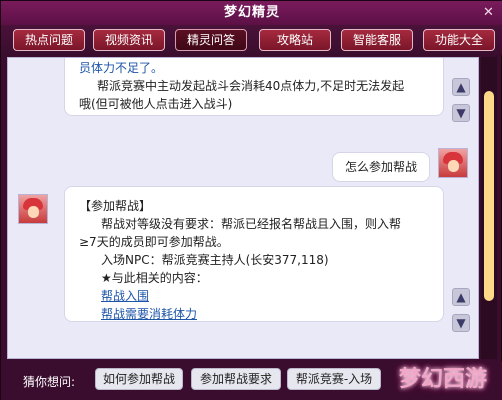 Image resolution: width=502 pixels, height=400 pixels. I want to click on answer2-line-1: 帮战对等级没有要求：帮派已经报名帮战且入围，则入帮, so click(251, 224).